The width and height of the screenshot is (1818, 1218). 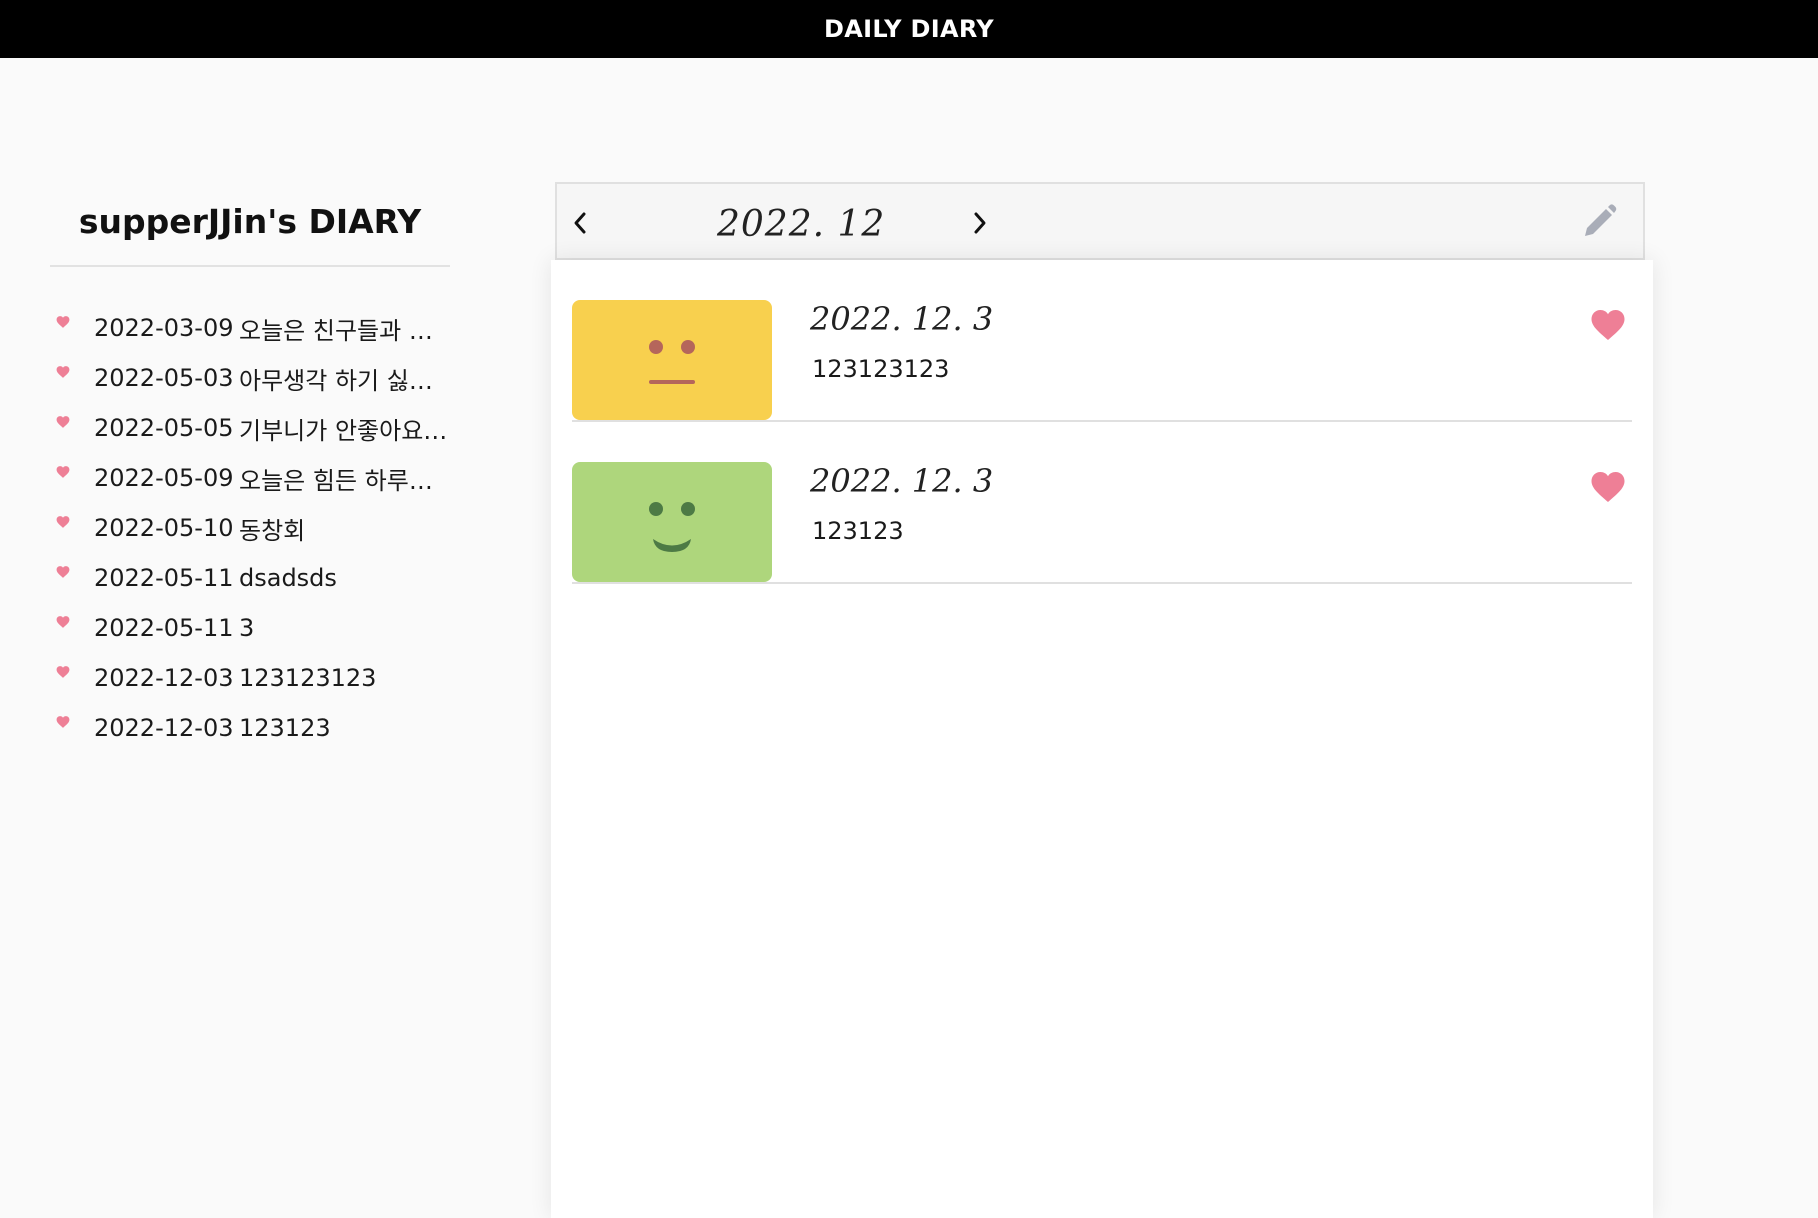 What do you see at coordinates (344, 330) in the screenshot?
I see `entry-text: 오늘은 친구들과 함께` at bounding box center [344, 330].